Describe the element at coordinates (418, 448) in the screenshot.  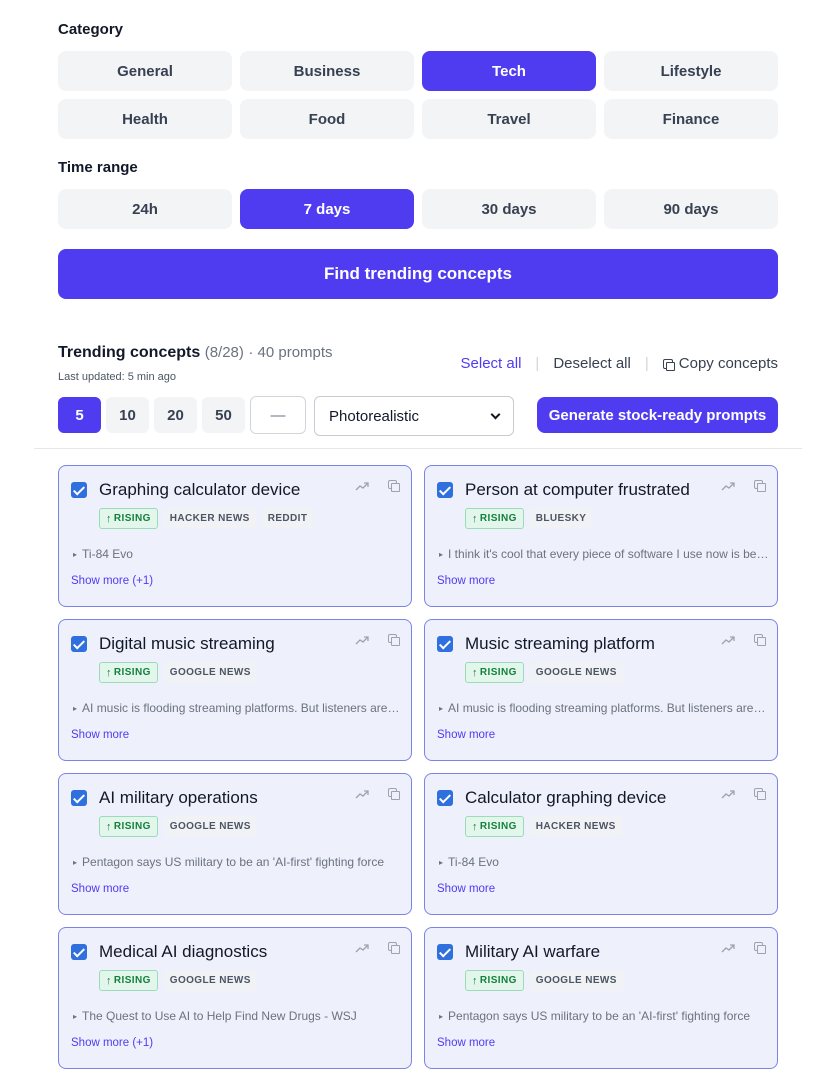
I see `divider` at that location.